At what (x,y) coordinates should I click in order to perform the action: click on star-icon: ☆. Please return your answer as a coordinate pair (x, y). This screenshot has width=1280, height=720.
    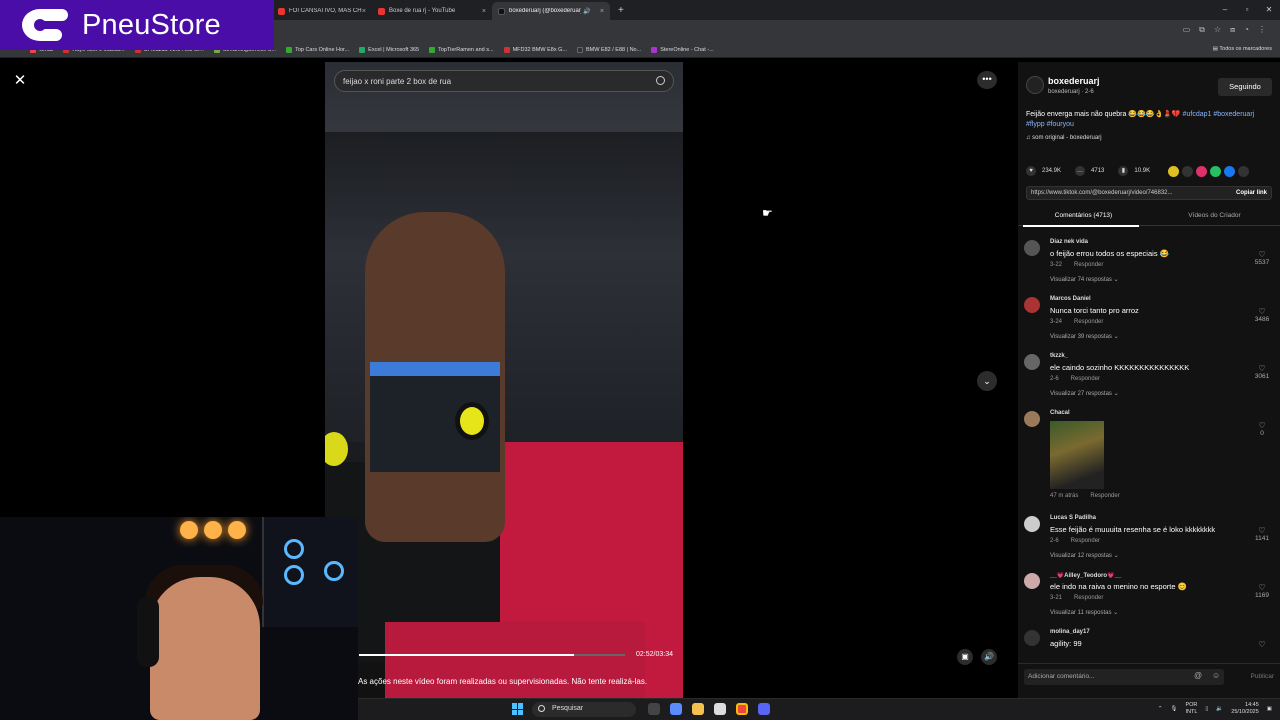
    Looking at the image, I should click on (1217, 30).